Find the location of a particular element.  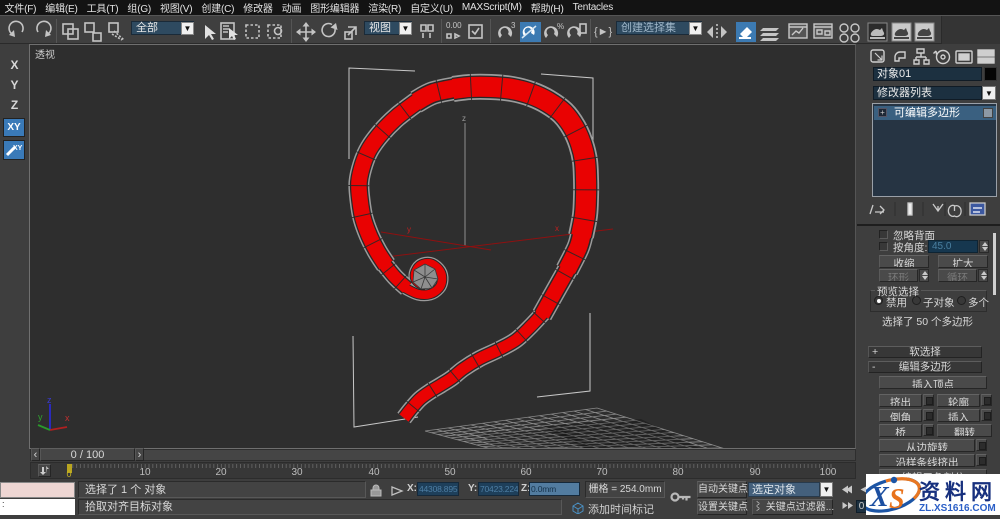

svg-text: 60 is located at coordinates (526, 472).